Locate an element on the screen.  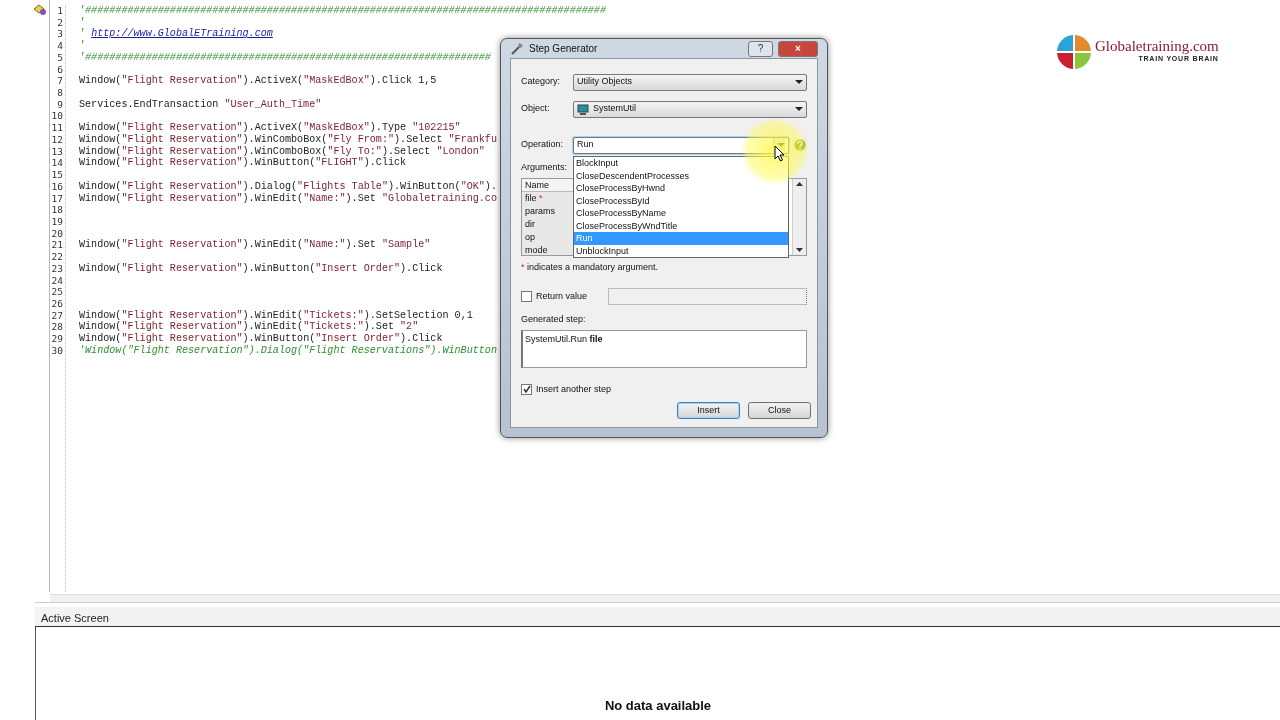
line-number: 26 is located at coordinates (56, 303).